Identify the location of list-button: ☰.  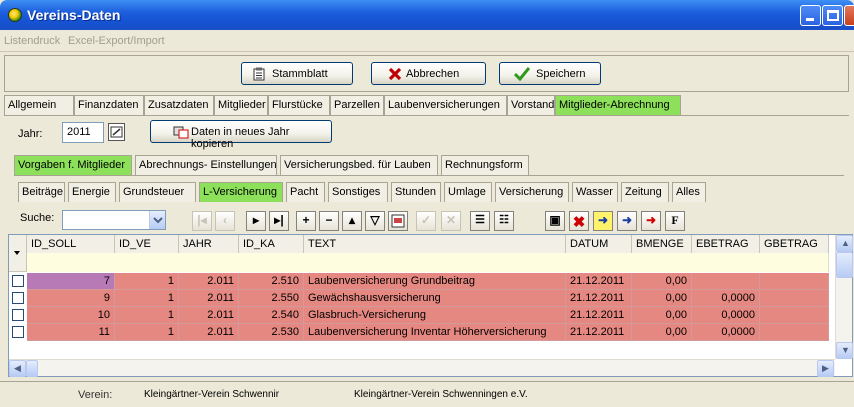
(480, 221).